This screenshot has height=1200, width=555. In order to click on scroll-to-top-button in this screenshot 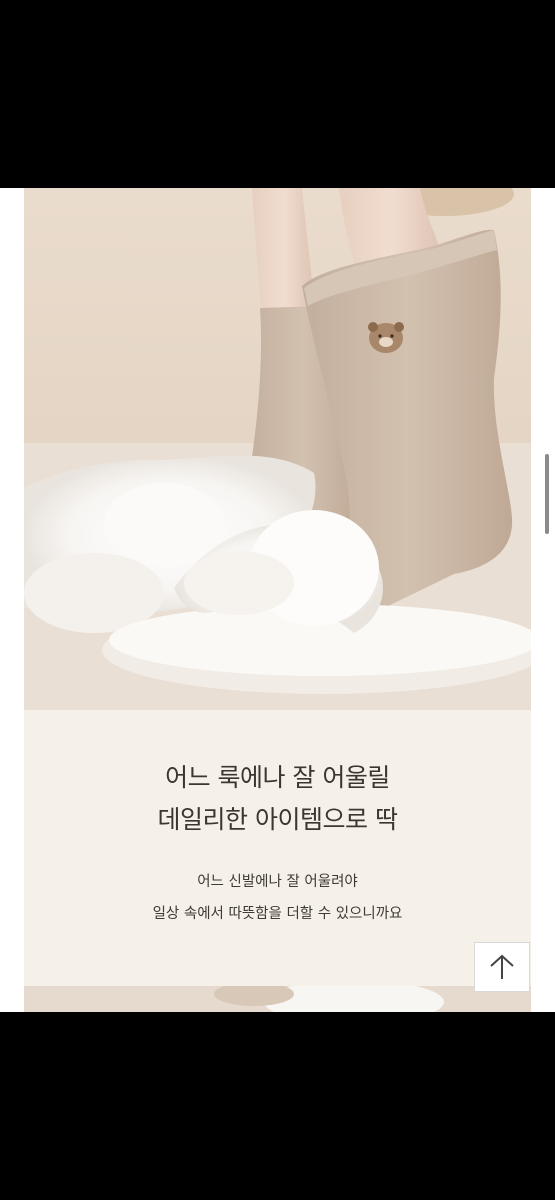, I will do `click(502, 967)`.